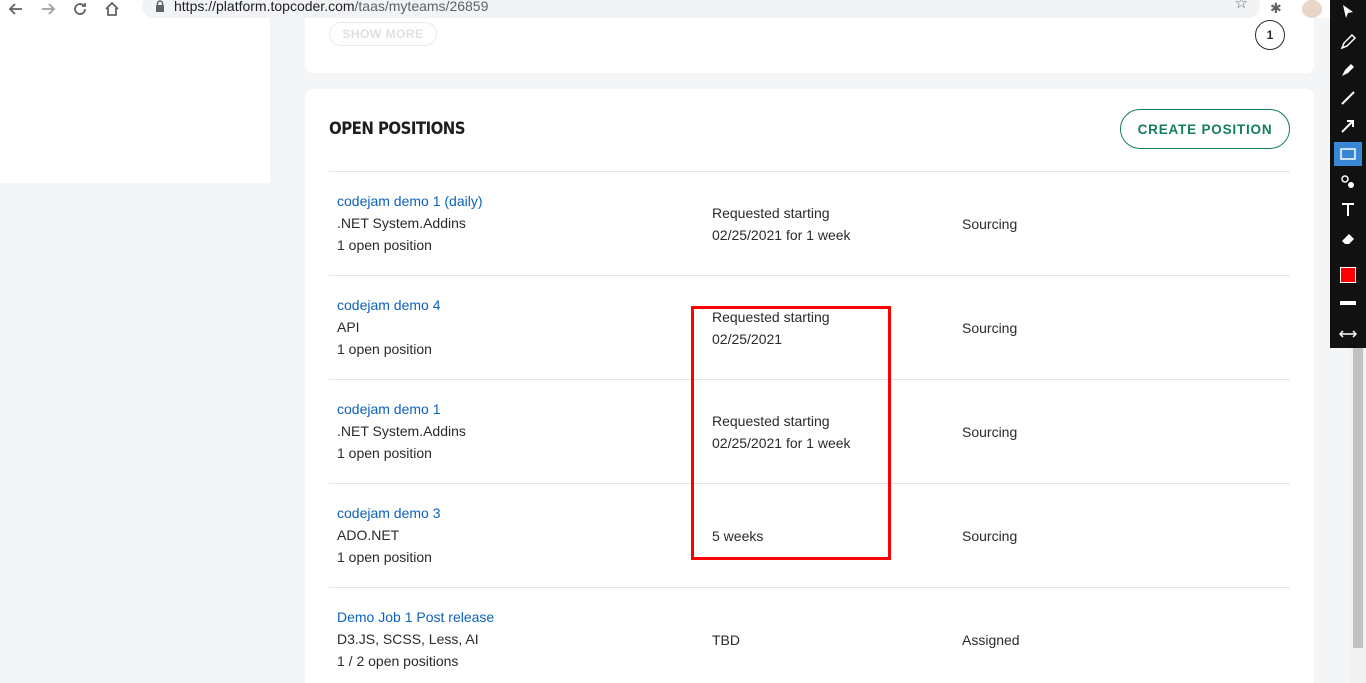  I want to click on stamp-icon, so click(1348, 182).